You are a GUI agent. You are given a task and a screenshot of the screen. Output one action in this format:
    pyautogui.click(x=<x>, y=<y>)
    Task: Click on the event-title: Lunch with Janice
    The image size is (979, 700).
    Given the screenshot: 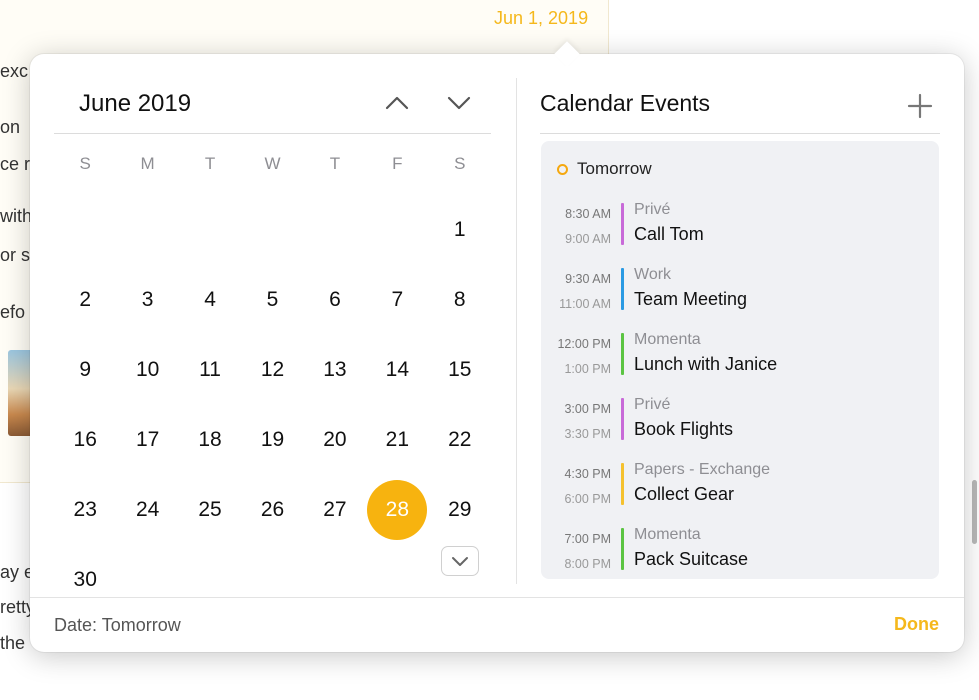 What is the action you would take?
    pyautogui.click(x=706, y=364)
    